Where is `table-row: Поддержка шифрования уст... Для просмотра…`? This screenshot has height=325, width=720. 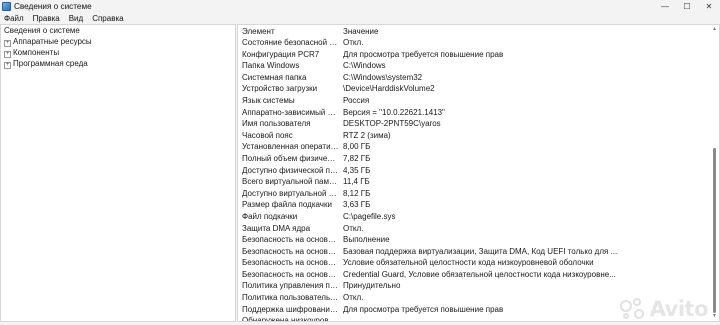 table-row: Поддержка шифрования уст... Для просмотра… is located at coordinates (475, 310).